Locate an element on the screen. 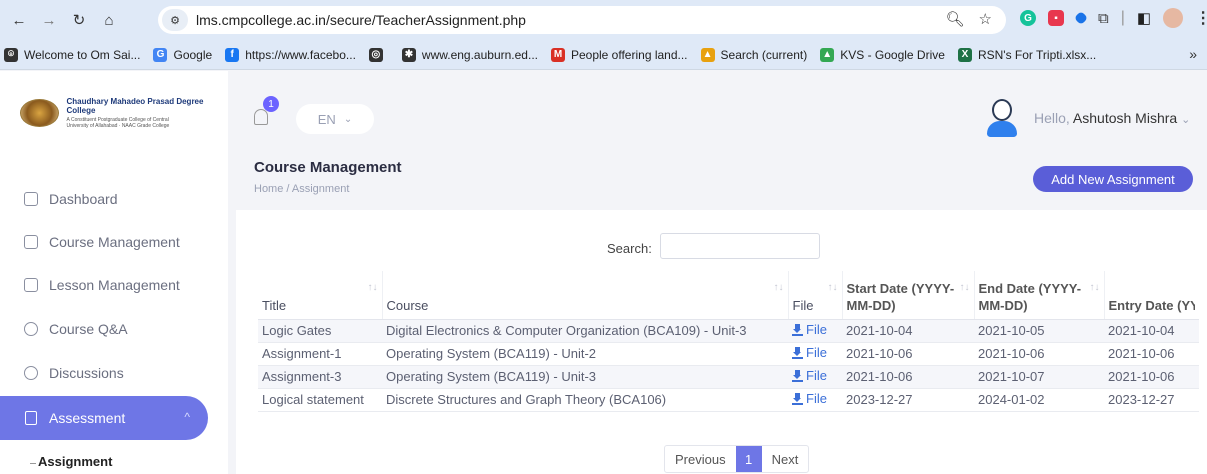 The image size is (1207, 474). reload-icon: ↻ is located at coordinates (79, 20).